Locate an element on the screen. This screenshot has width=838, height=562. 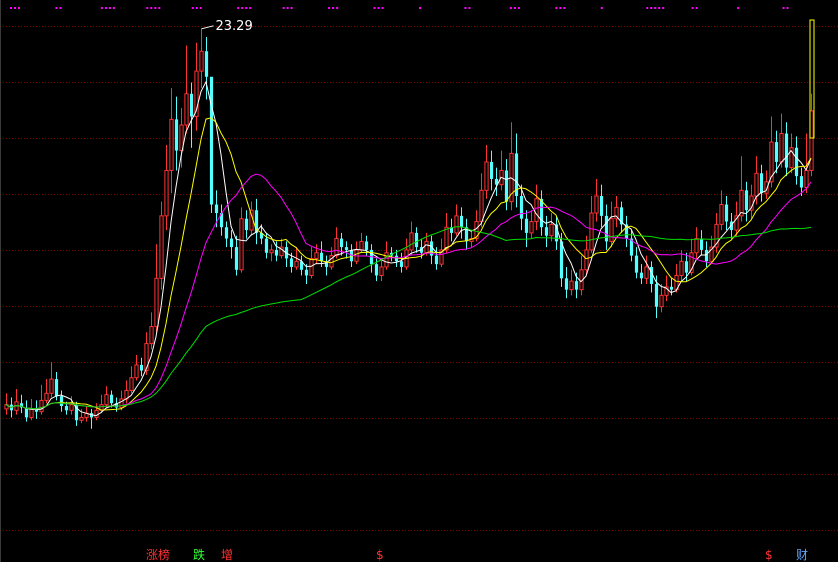
bottom-badge: 增 is located at coordinates (227, 555).